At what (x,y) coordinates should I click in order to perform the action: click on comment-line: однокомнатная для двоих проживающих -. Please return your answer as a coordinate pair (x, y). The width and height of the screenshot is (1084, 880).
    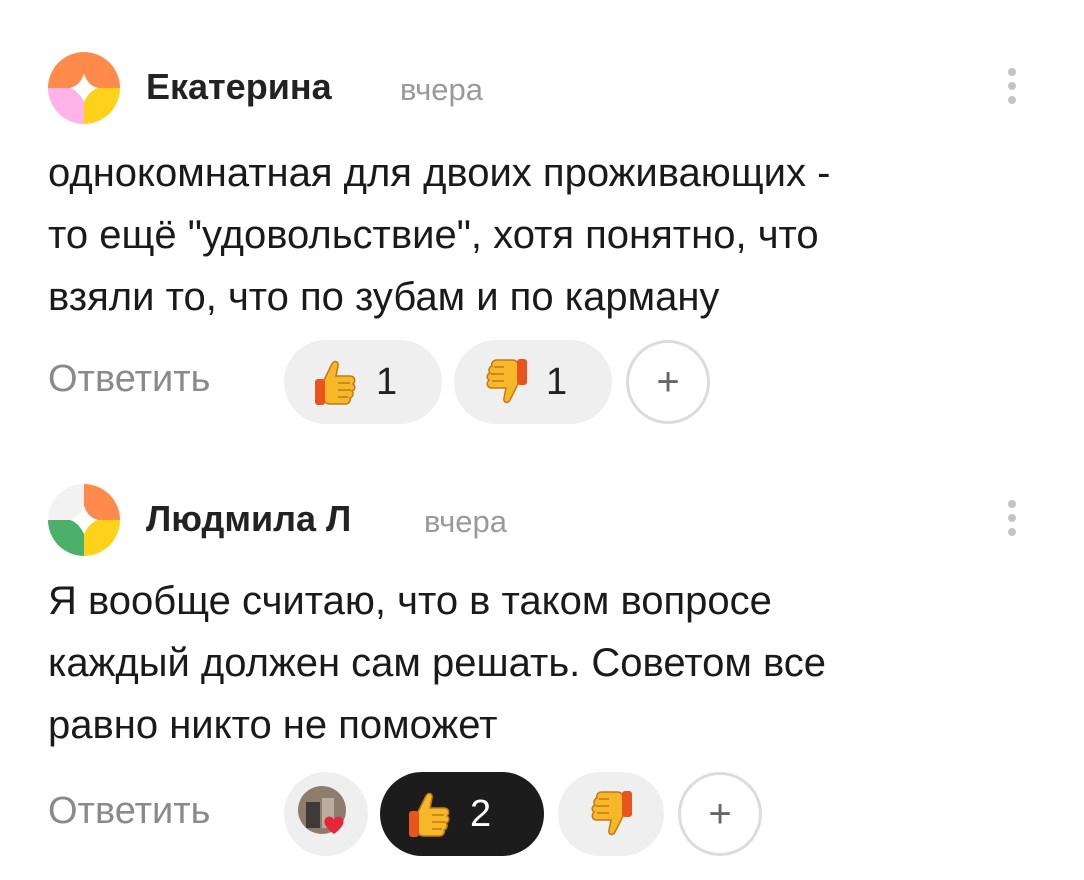
    Looking at the image, I should click on (439, 173).